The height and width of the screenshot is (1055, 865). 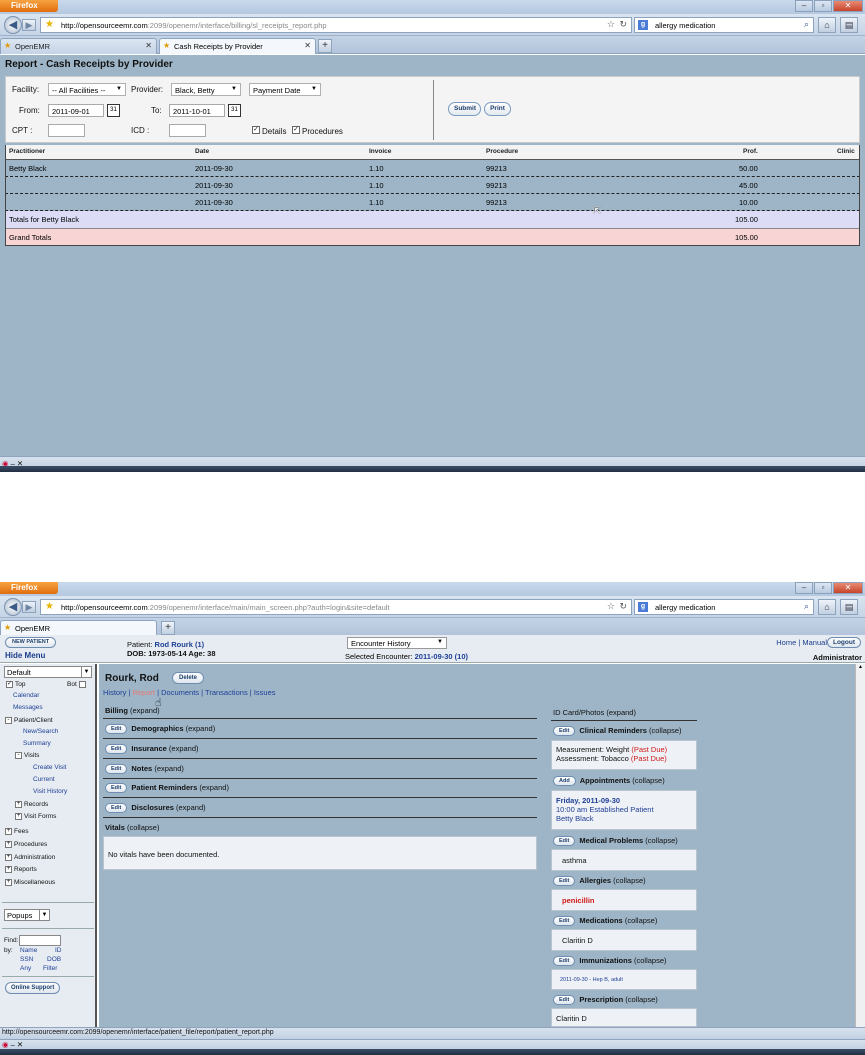 I want to click on nav-reports: + Reports, so click(x=21, y=869).